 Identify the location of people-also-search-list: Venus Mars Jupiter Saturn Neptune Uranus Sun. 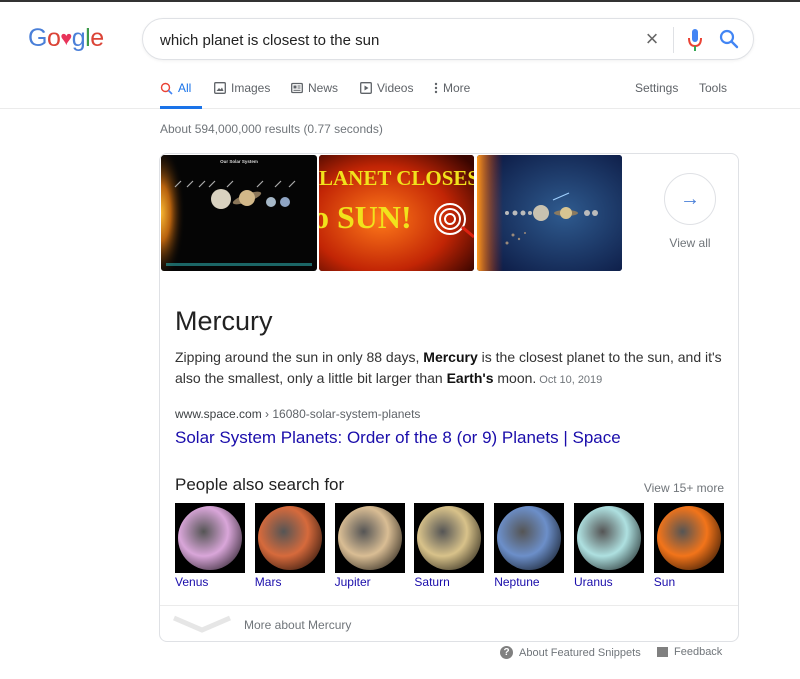
(455, 548).